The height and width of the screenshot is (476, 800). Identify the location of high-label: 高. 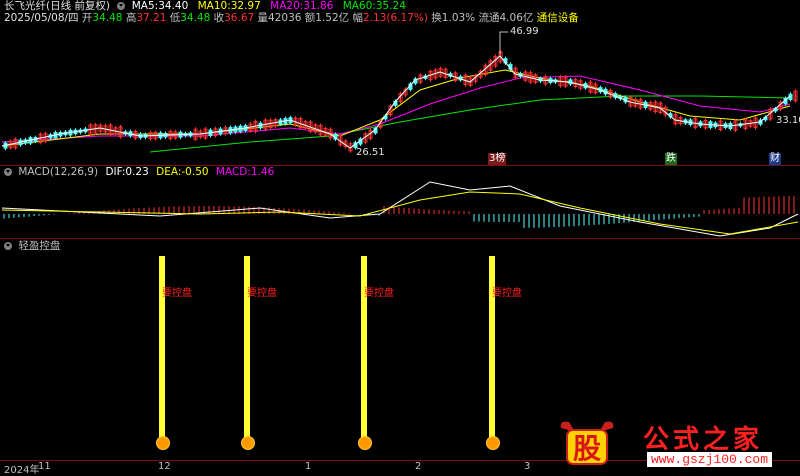
(131, 18).